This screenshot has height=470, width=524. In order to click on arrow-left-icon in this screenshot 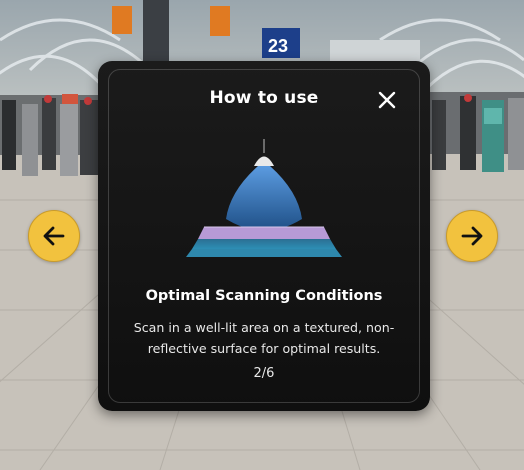, I will do `click(54, 236)`.